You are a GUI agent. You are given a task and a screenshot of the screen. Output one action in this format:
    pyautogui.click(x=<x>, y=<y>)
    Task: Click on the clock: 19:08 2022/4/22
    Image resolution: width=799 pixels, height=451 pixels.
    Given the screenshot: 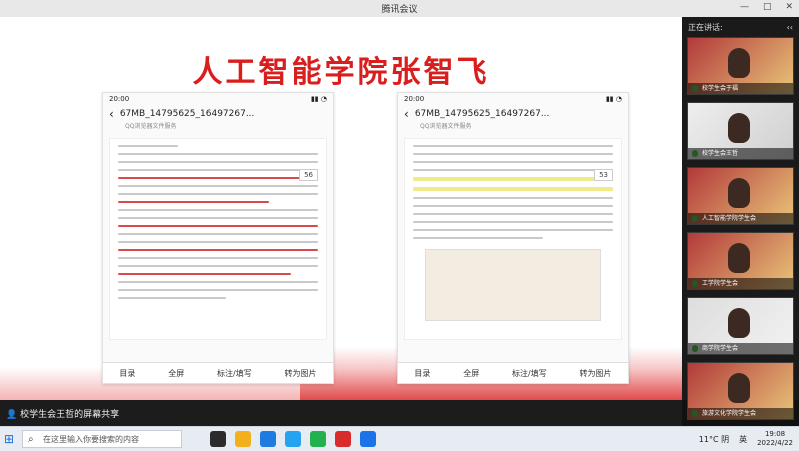 What is the action you would take?
    pyautogui.click(x=775, y=439)
    